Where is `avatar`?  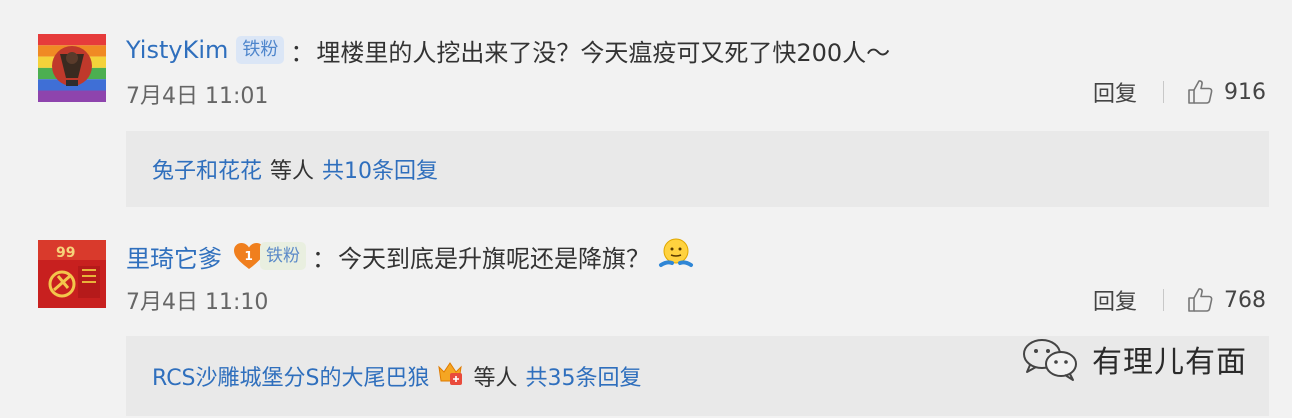
avatar is located at coordinates (72, 68).